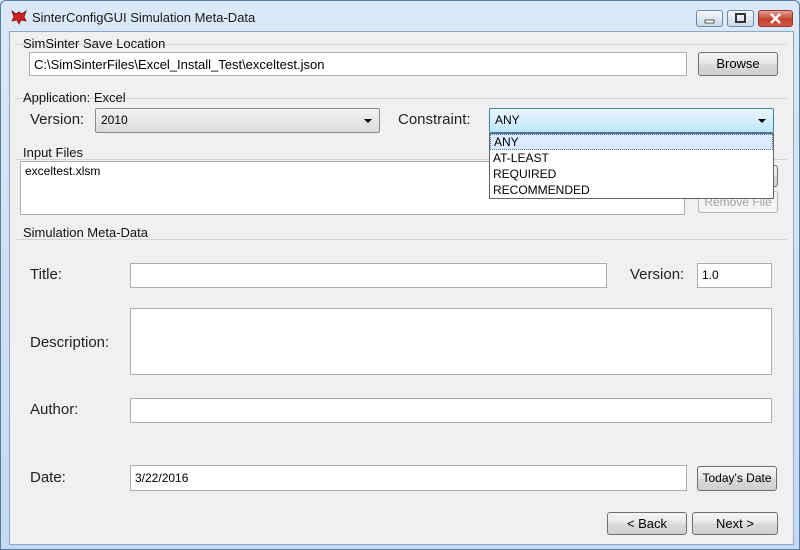  I want to click on maximize-icon, so click(740, 18).